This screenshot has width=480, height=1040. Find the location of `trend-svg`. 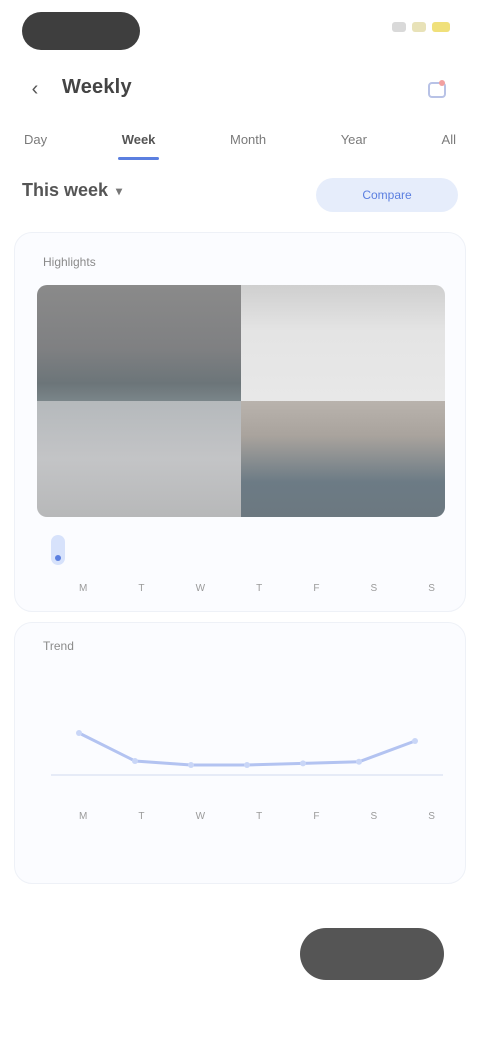

trend-svg is located at coordinates (247, 753).